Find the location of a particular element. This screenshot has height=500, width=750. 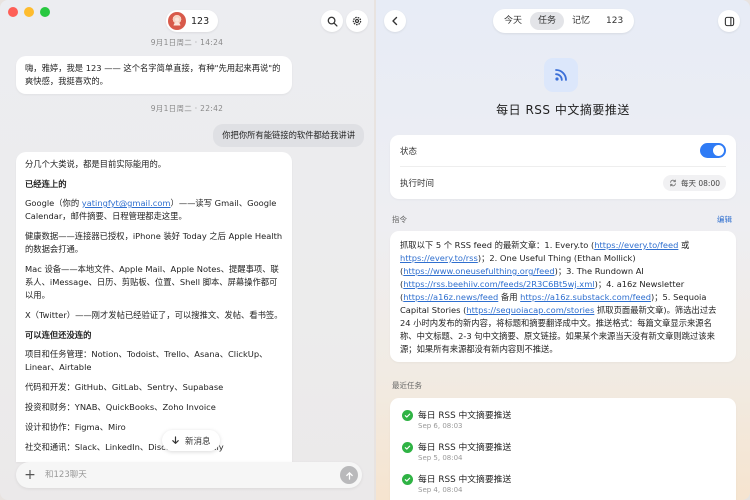

composer: + is located at coordinates (189, 475).